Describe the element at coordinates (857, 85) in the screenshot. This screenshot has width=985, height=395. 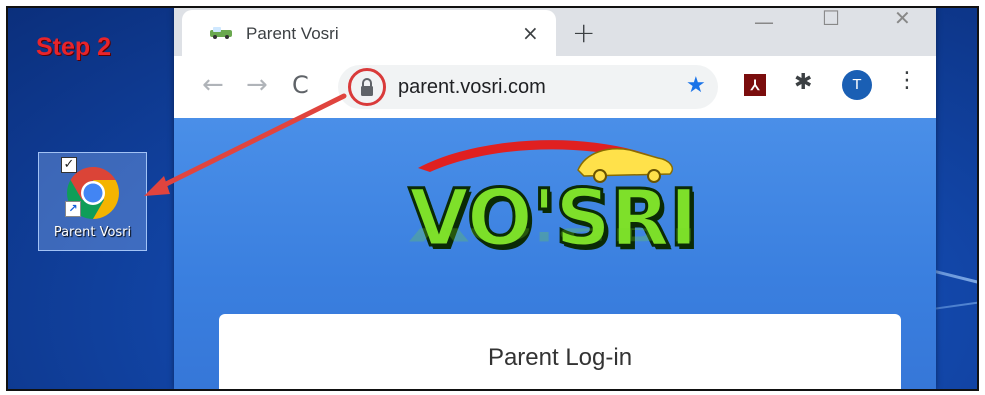
I see `profile-avatar: T` at that location.